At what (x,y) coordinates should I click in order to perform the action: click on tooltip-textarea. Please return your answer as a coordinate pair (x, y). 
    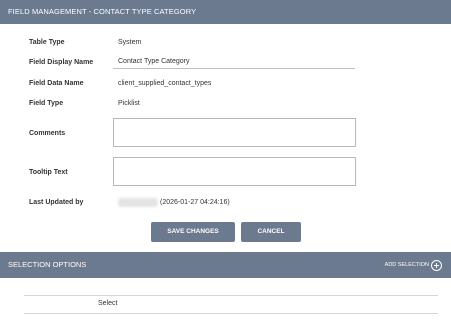
    Looking at the image, I should click on (234, 171).